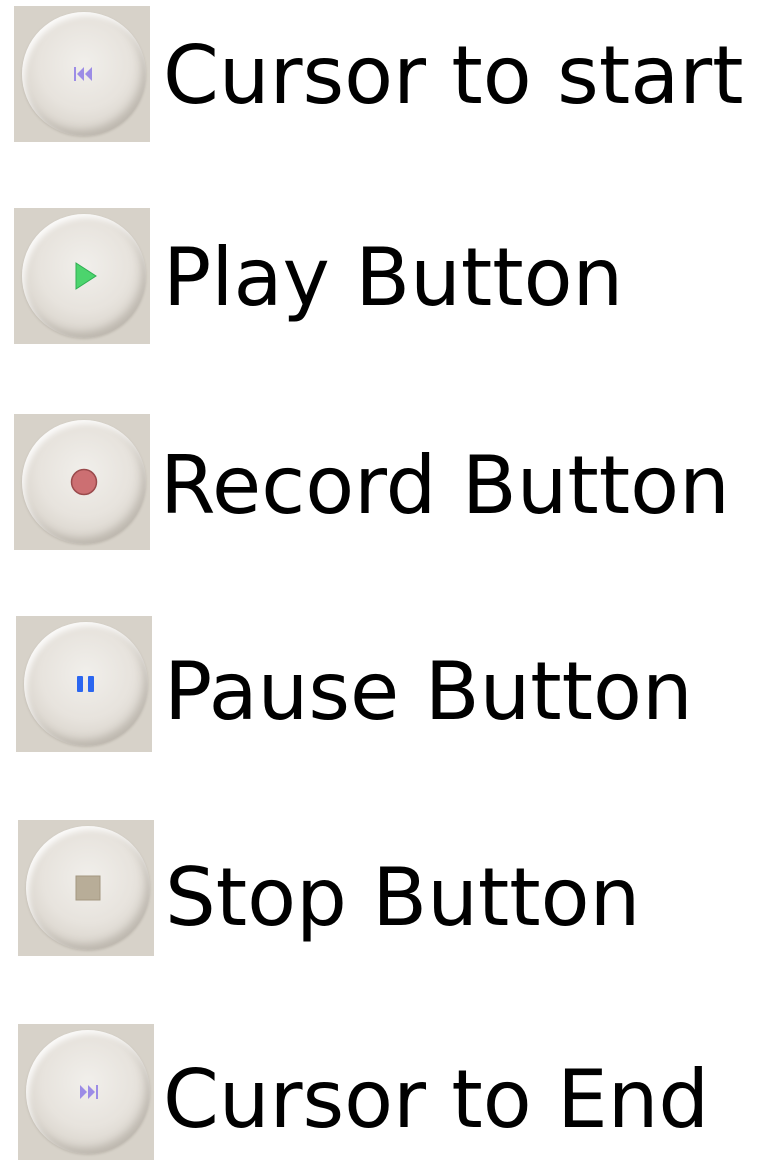  I want to click on play-button, so click(82, 276).